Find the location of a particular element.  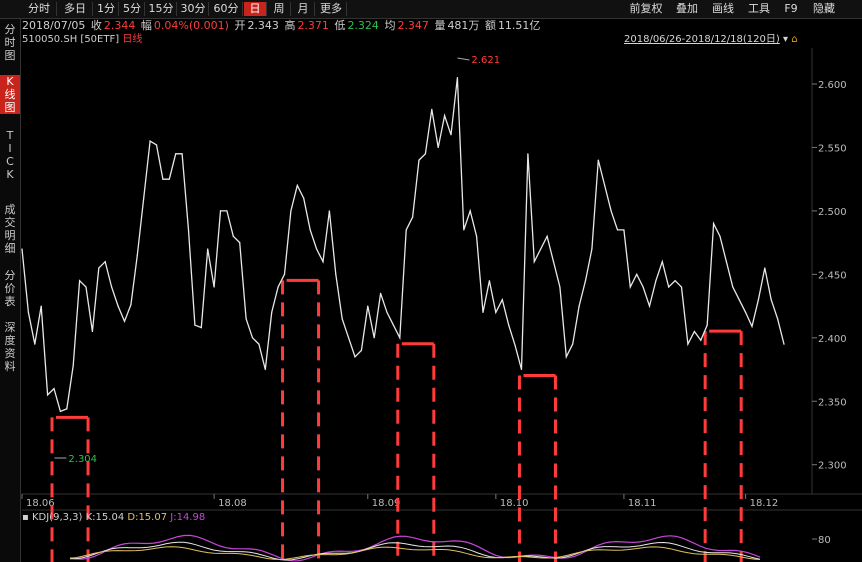

sidebar-item-1: K线图 is located at coordinates (10, 94).